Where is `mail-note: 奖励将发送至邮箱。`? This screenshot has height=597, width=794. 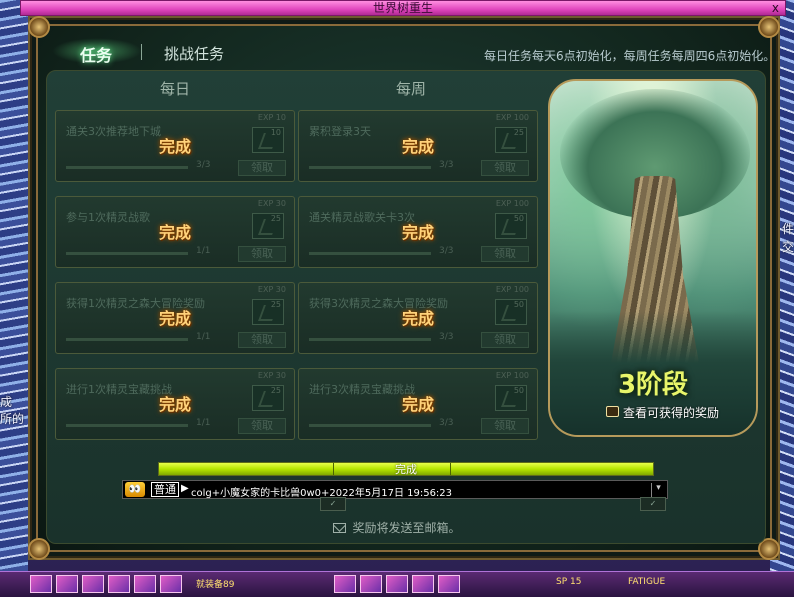 mail-note: 奖励将发送至邮箱。 is located at coordinates (397, 527).